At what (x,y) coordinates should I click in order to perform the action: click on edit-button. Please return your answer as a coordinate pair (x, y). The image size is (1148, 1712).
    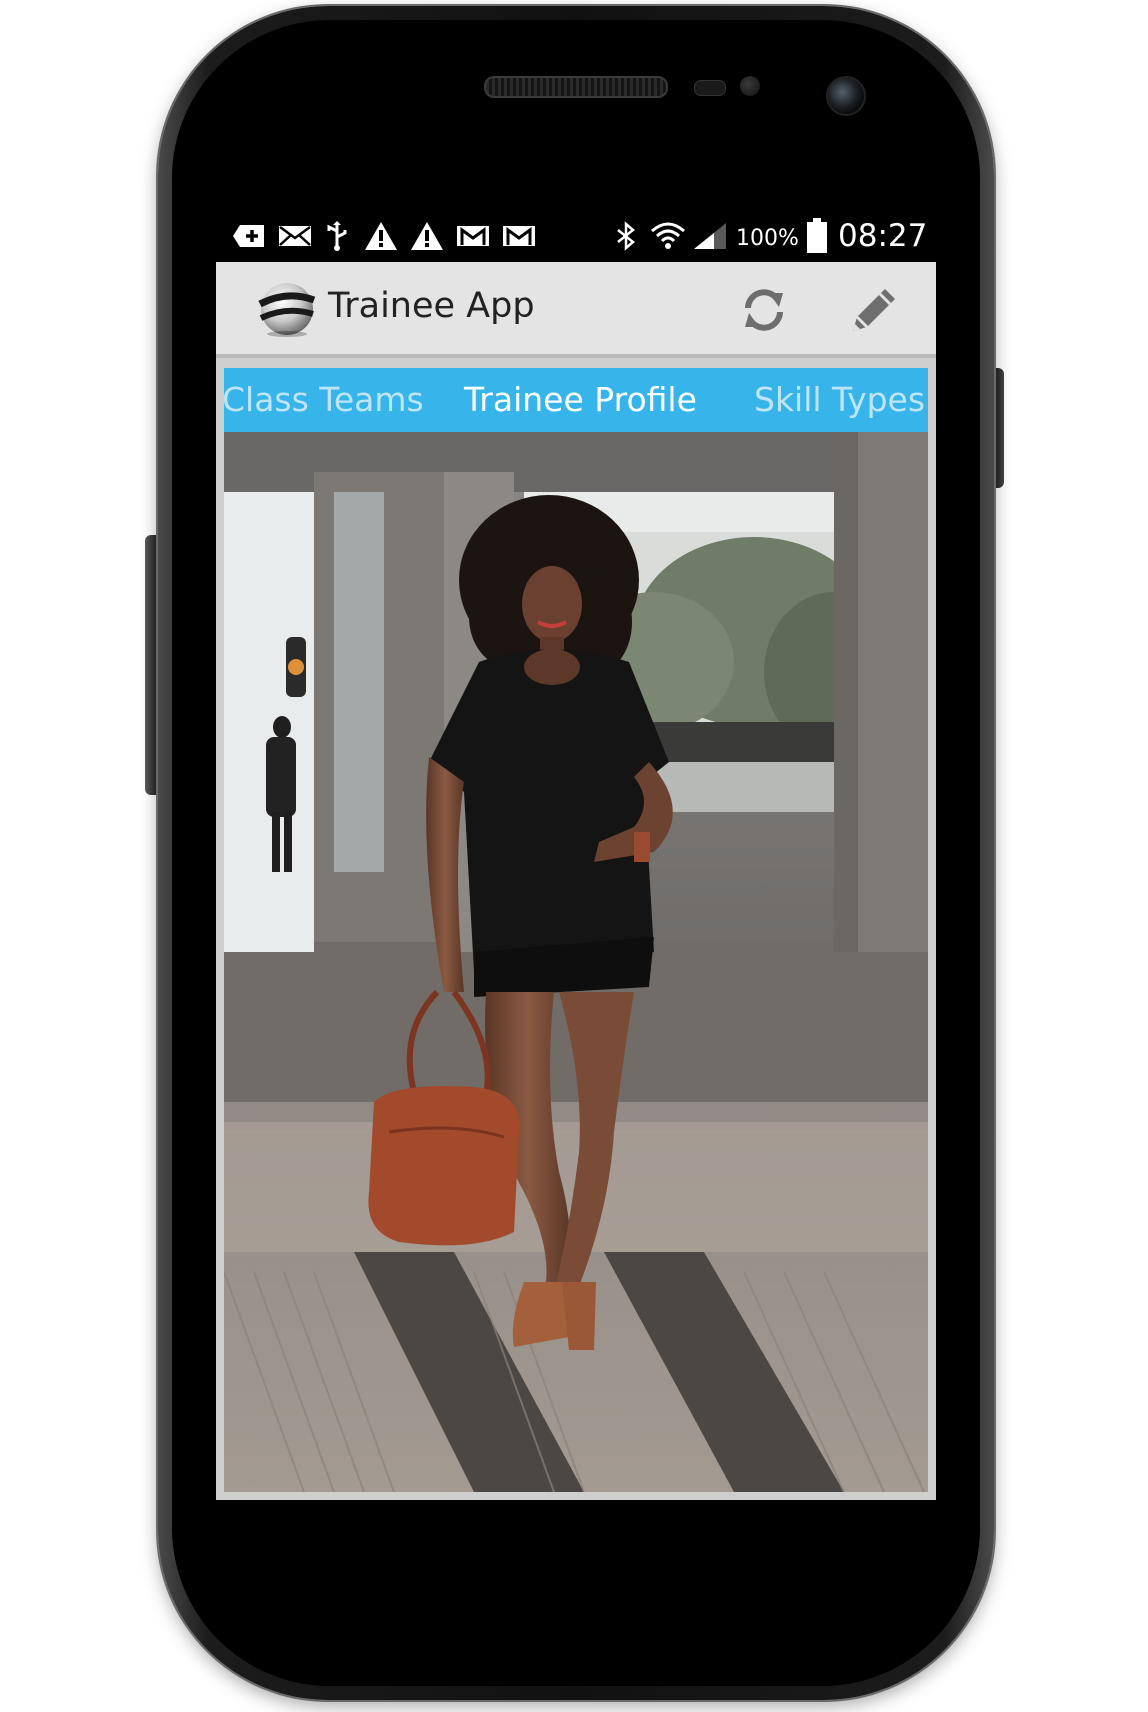
    Looking at the image, I should click on (874, 310).